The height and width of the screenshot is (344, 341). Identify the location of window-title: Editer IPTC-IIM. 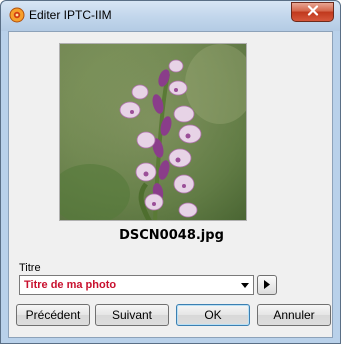
(70, 15).